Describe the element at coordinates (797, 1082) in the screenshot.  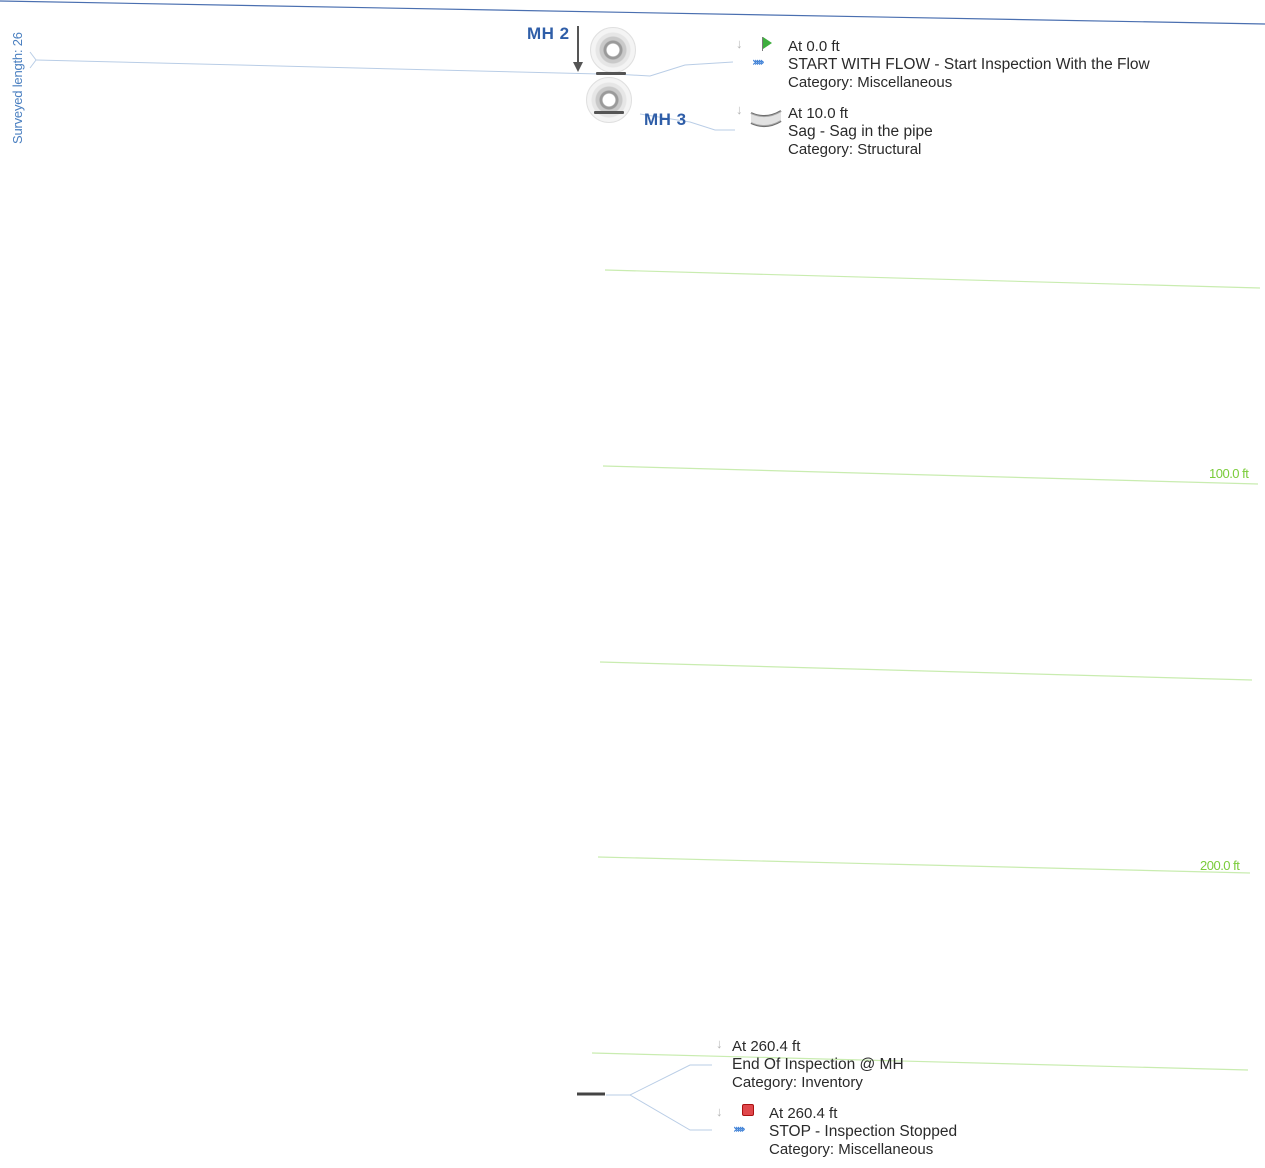
I see `observation-category: Category: Inventory` at that location.